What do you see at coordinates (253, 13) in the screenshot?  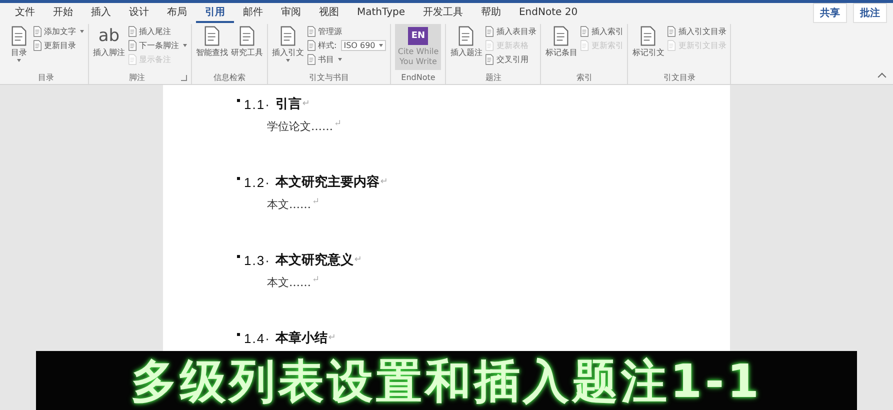 I see `ribbon-tab: 邮件` at bounding box center [253, 13].